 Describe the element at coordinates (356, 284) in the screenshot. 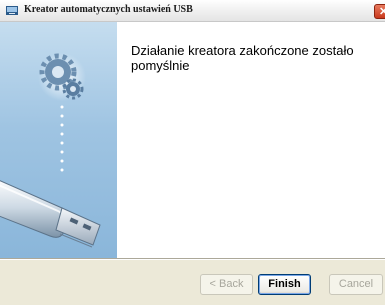

I see `cancel-button: Cancel` at that location.